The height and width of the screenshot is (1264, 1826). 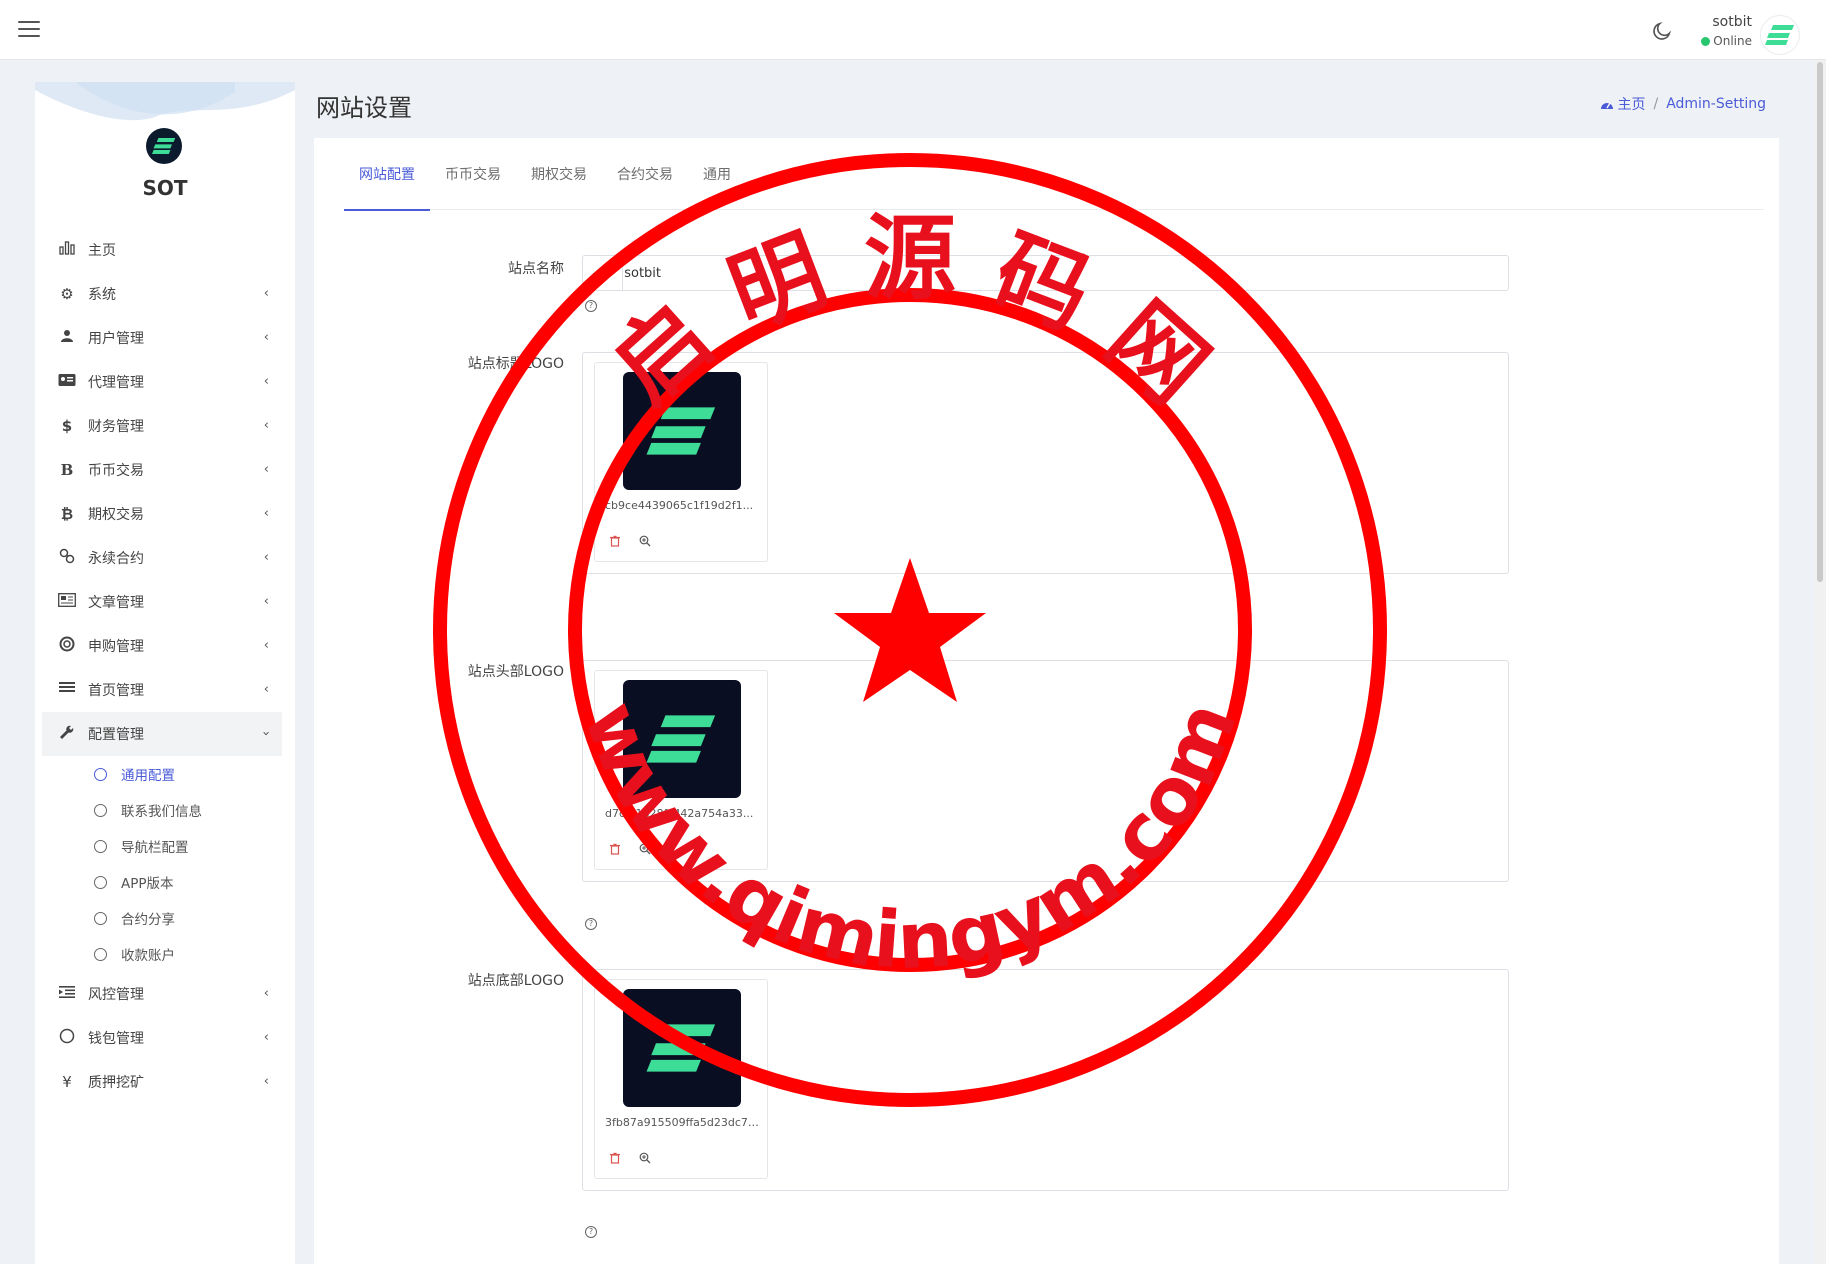 I want to click on sidebar-item-perpetual: 永续合约 ‹, so click(x=162, y=558).